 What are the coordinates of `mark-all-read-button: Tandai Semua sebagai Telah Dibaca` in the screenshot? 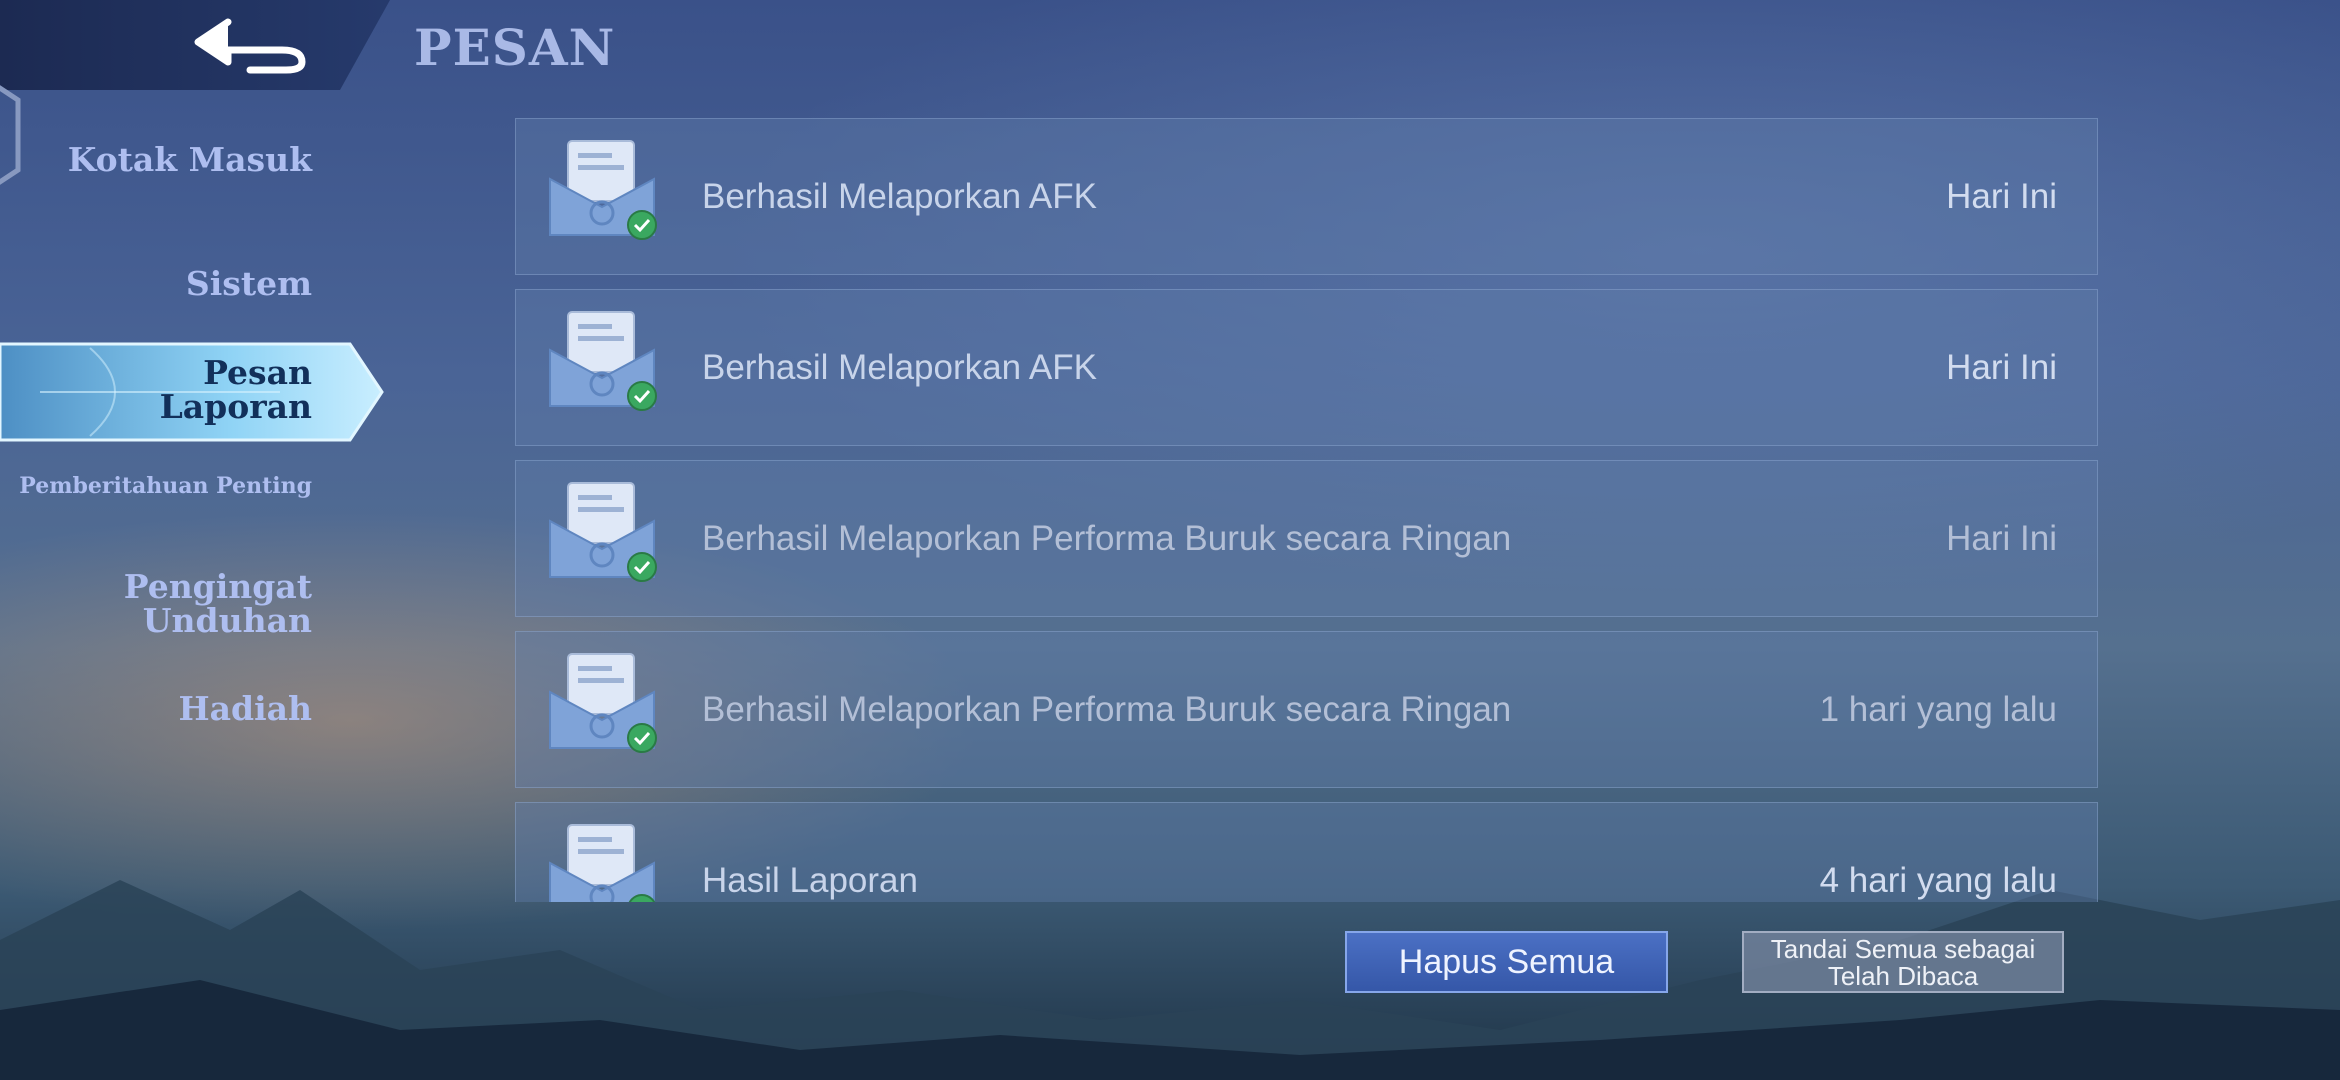 It's located at (1903, 962).